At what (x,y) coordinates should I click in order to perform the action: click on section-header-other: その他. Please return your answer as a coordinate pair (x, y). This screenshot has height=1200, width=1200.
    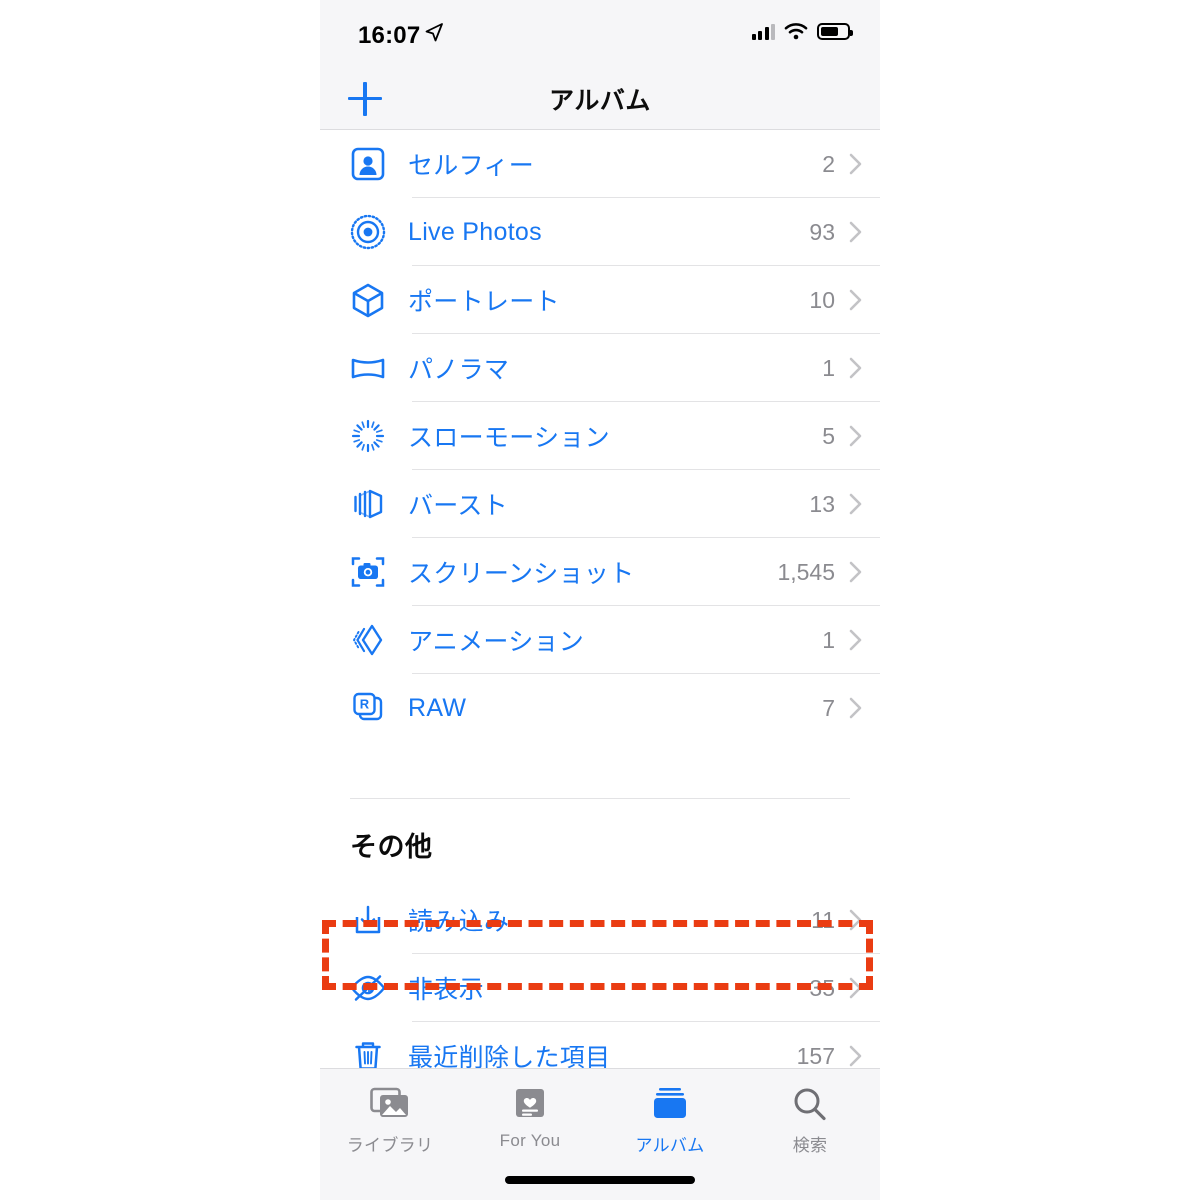
    Looking at the image, I should click on (391, 847).